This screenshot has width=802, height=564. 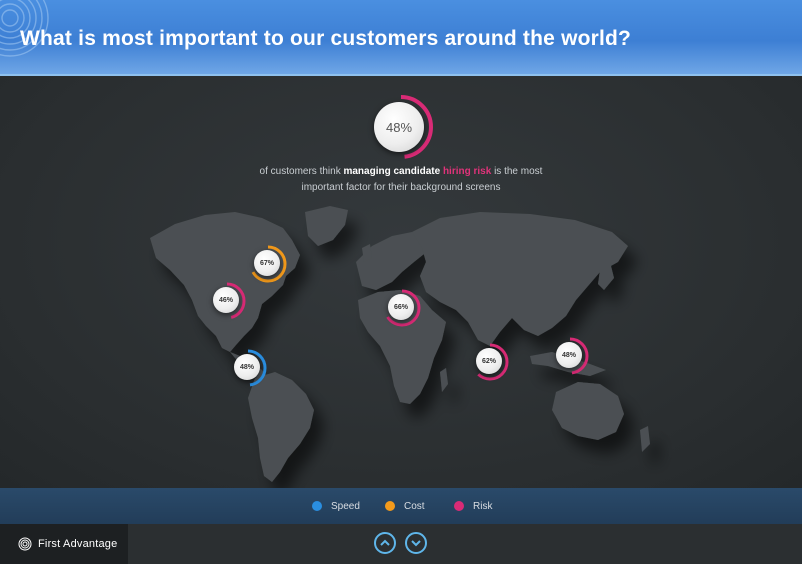 I want to click on badge-india-risk: 62%, so click(x=490, y=362).